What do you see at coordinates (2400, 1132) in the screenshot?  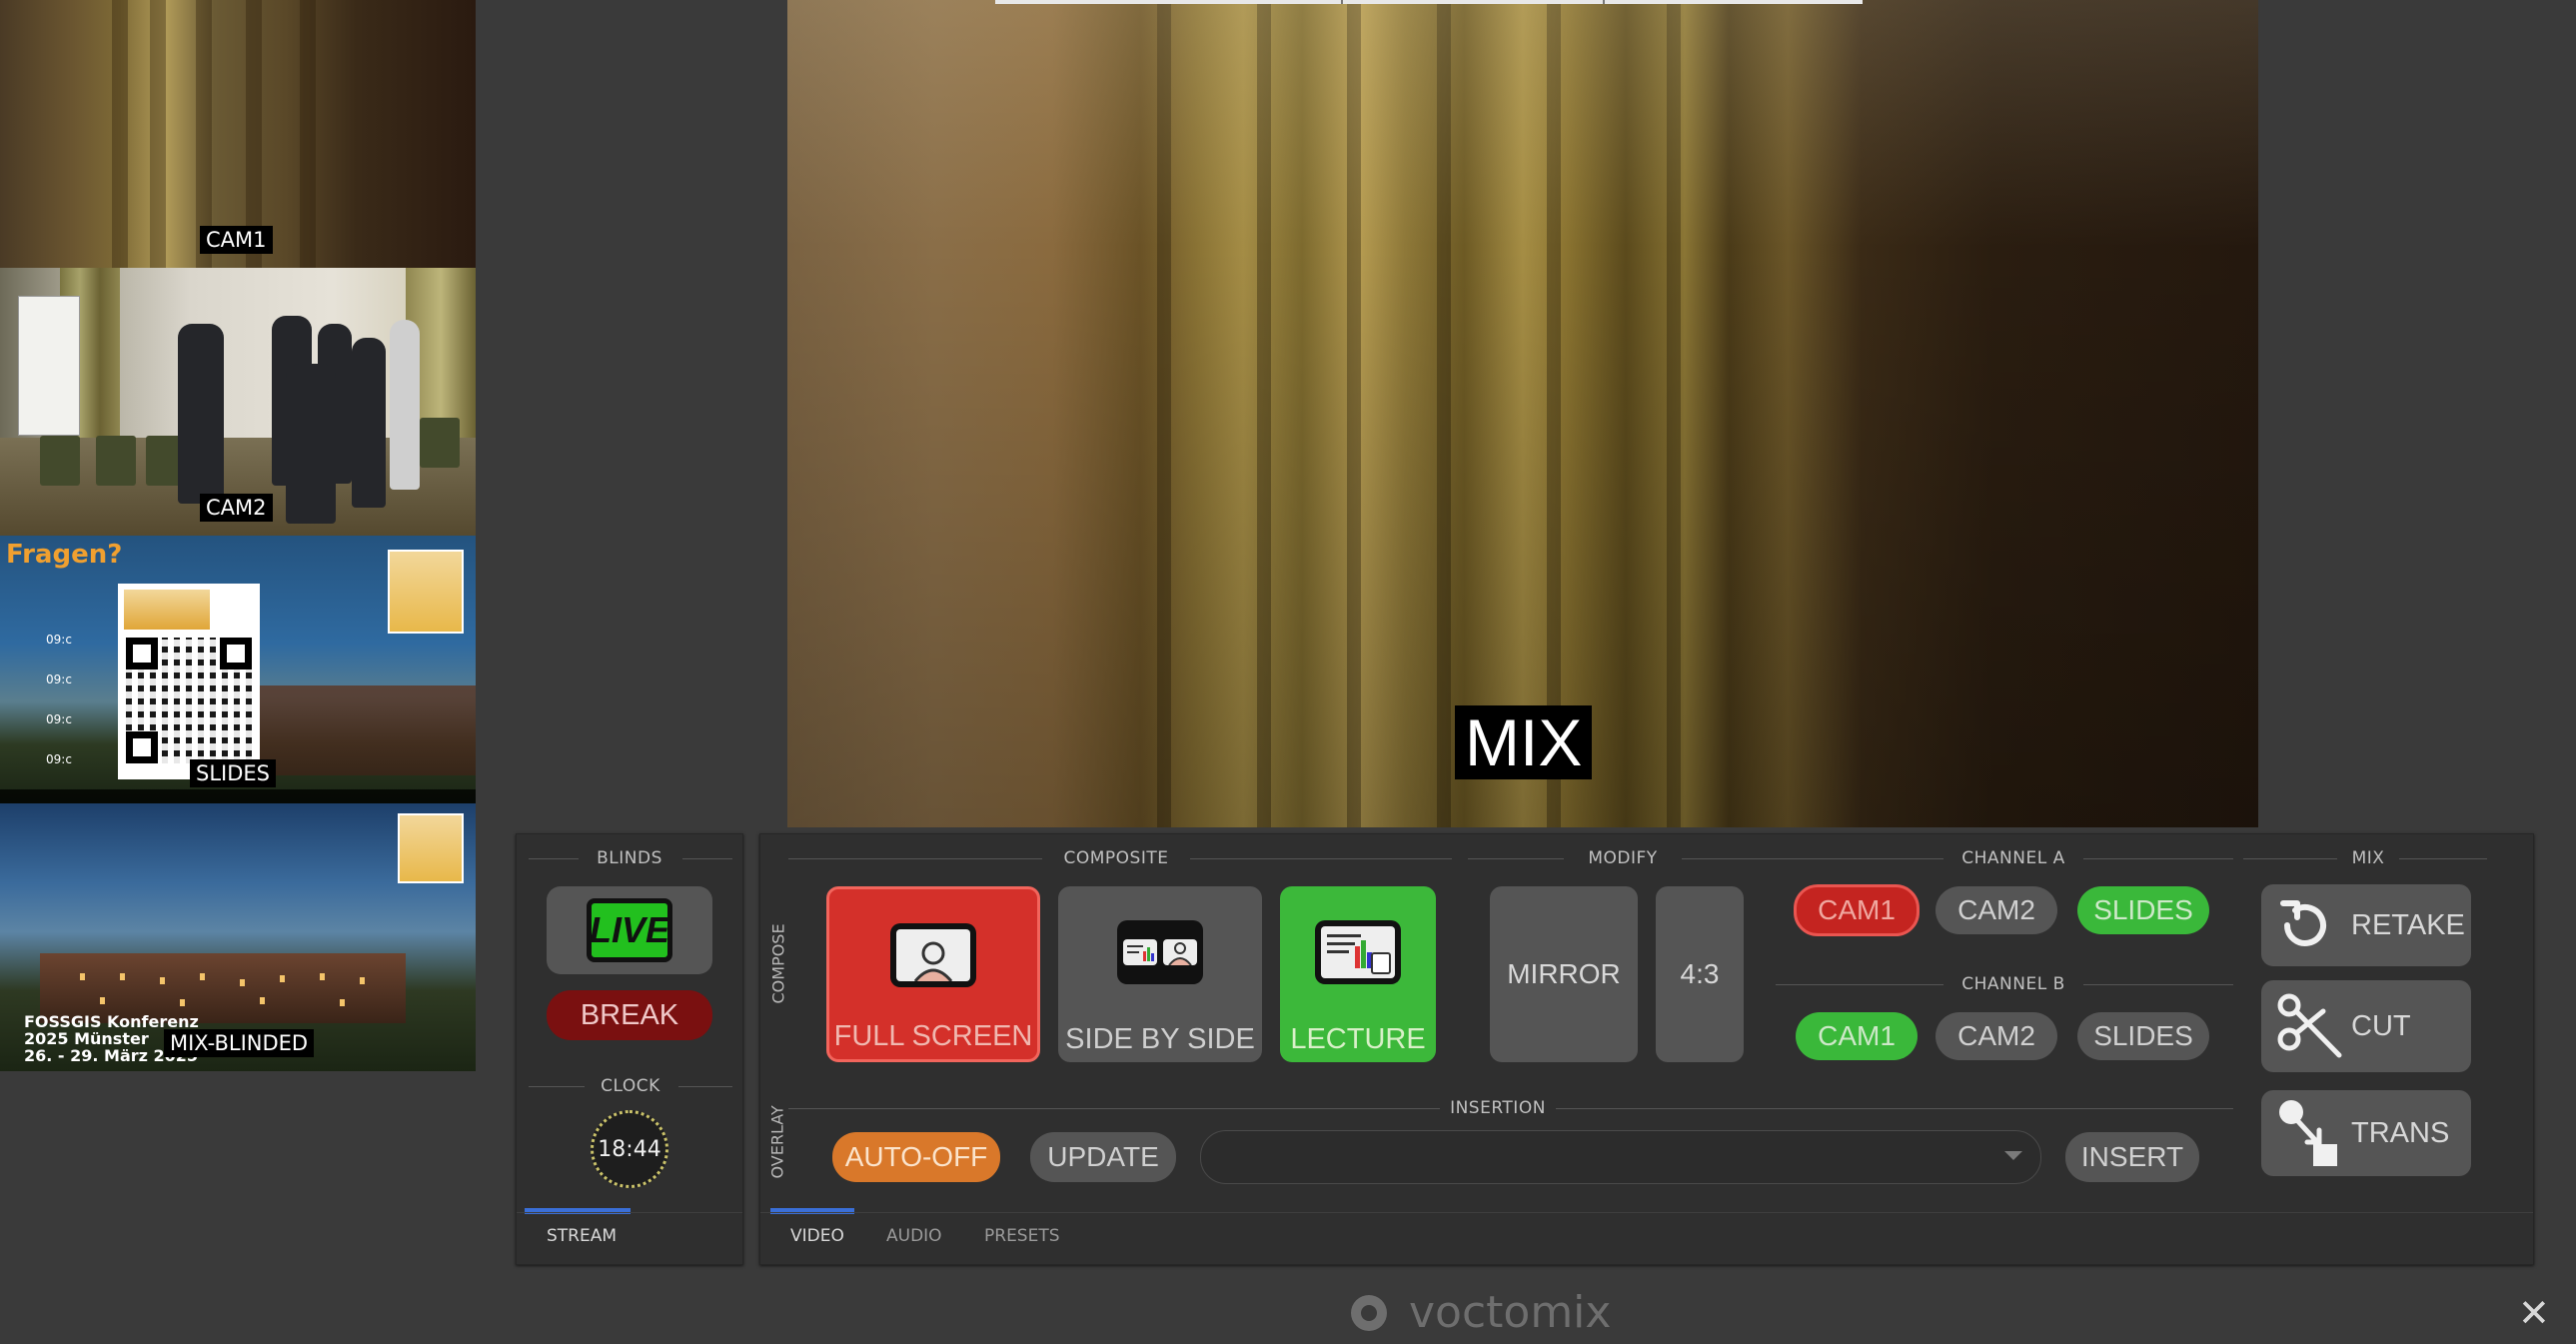 I see `trans-label: TRANS` at bounding box center [2400, 1132].